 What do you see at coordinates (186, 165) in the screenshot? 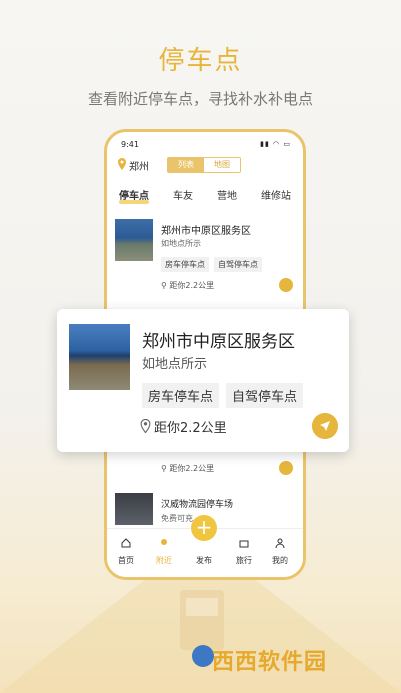
I see `toggle-list: 列表` at bounding box center [186, 165].